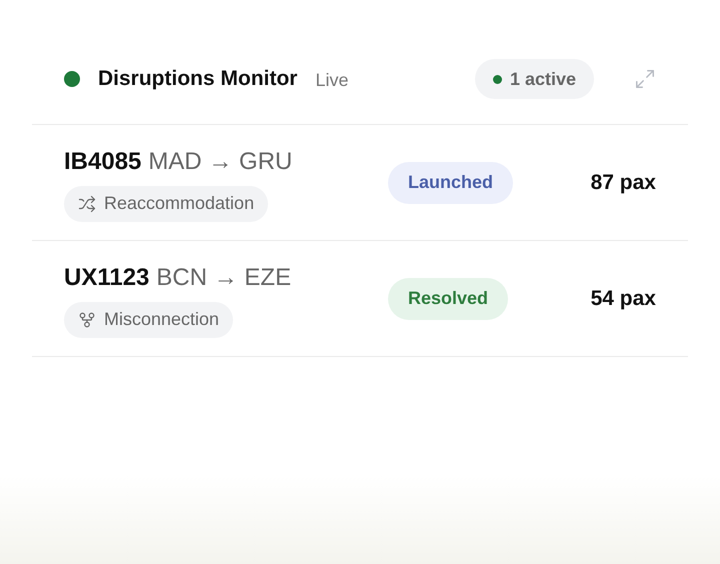 Image resolution: width=720 pixels, height=564 pixels. I want to click on flight-route: MAD → GRU, so click(220, 161).